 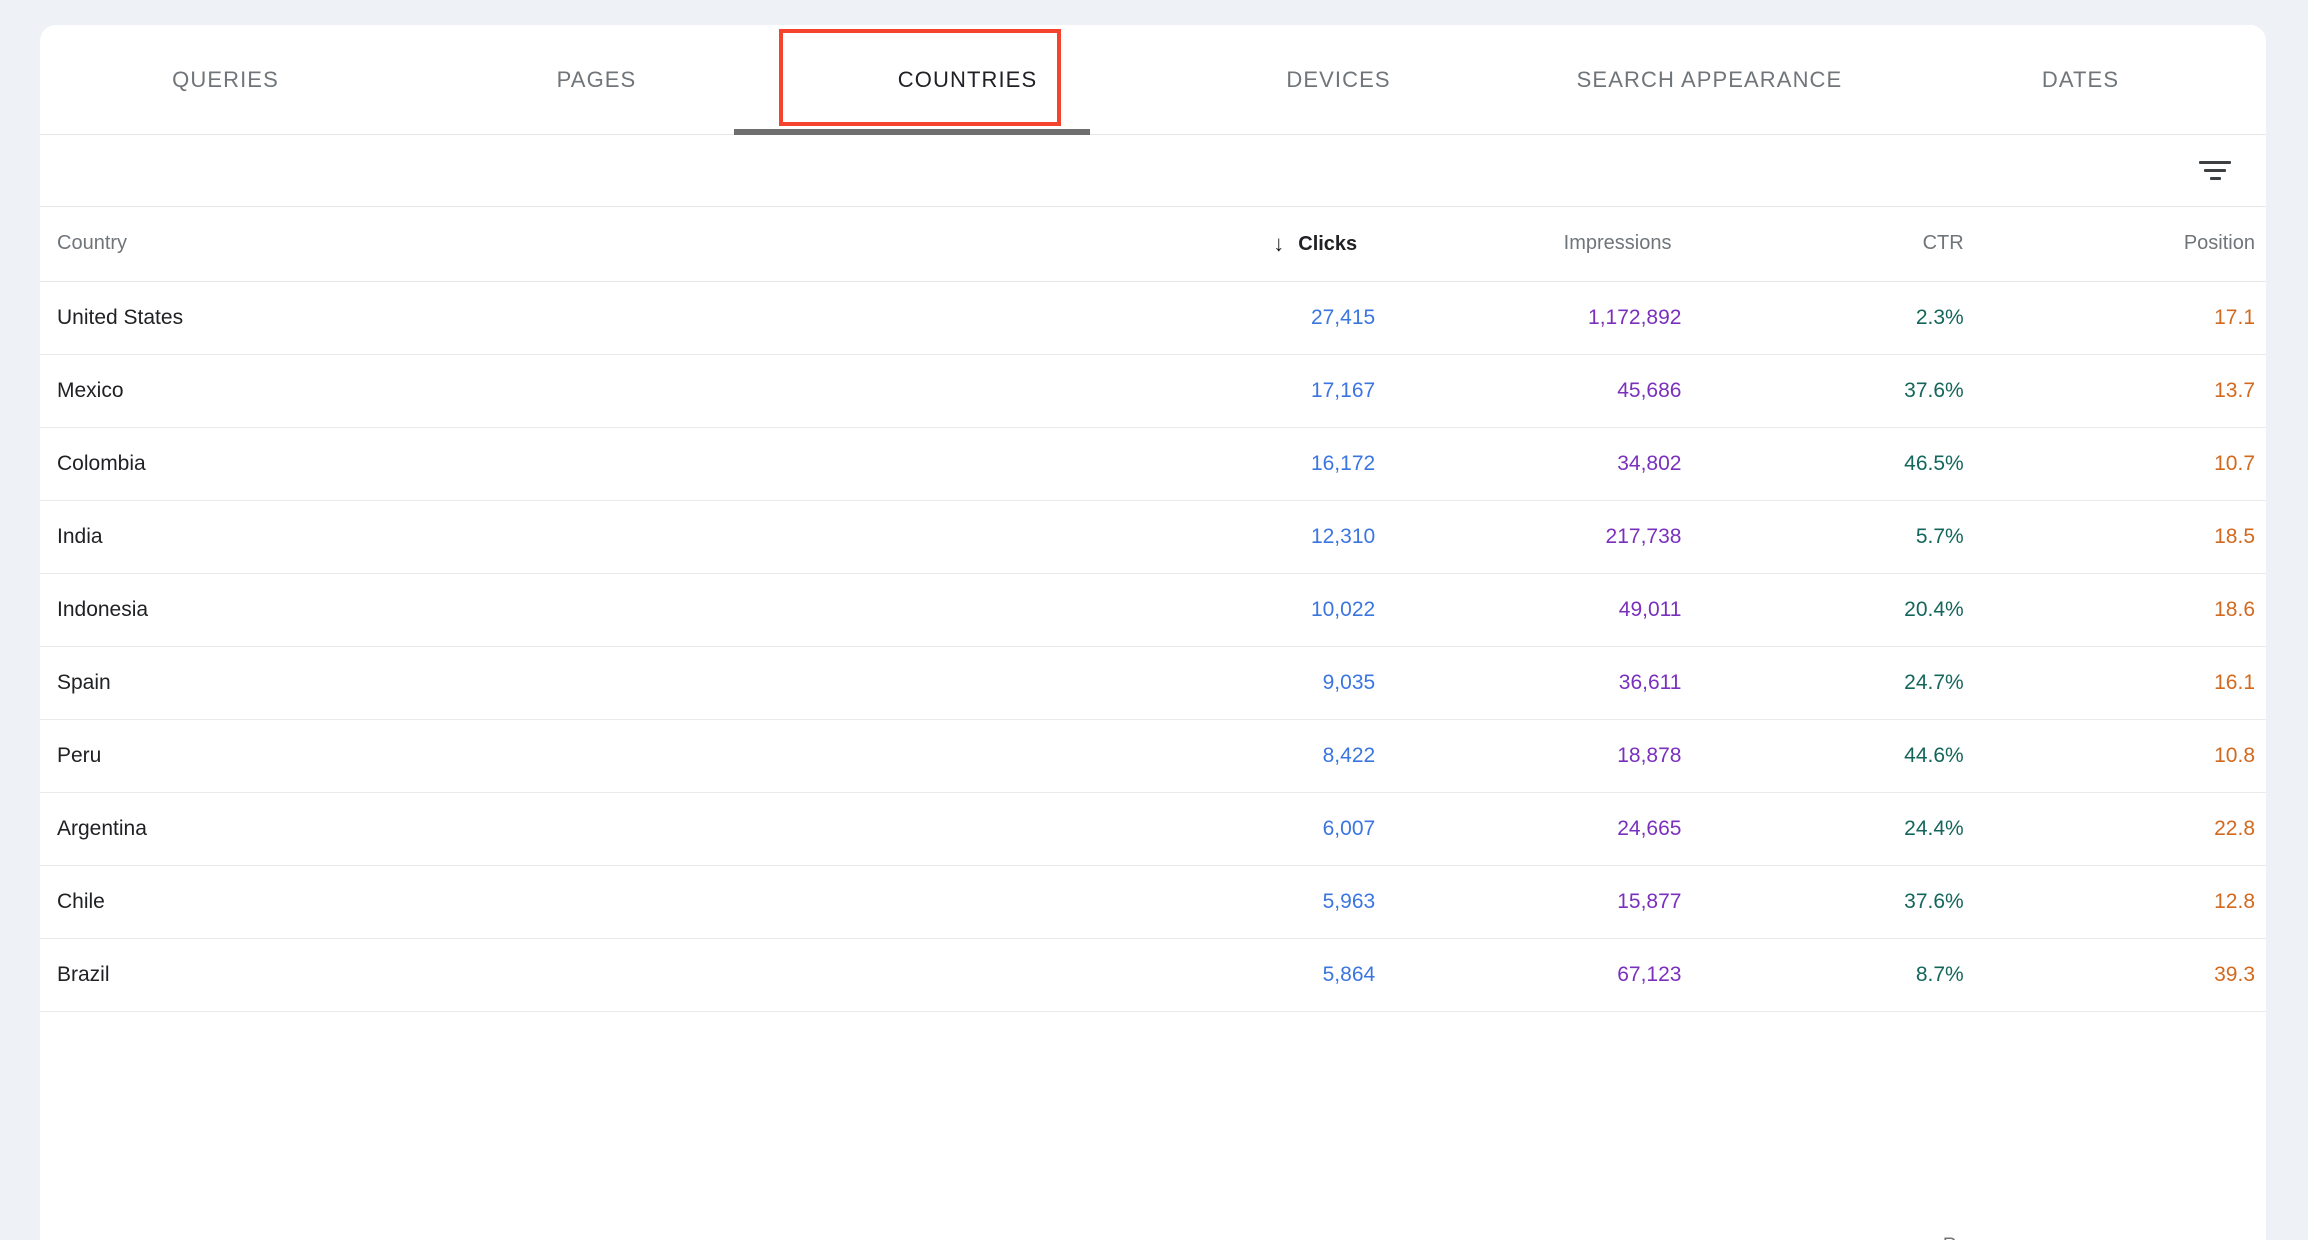 What do you see at coordinates (1232, 244) in the screenshot?
I see `column-header-clicks: ↓ Clicks` at bounding box center [1232, 244].